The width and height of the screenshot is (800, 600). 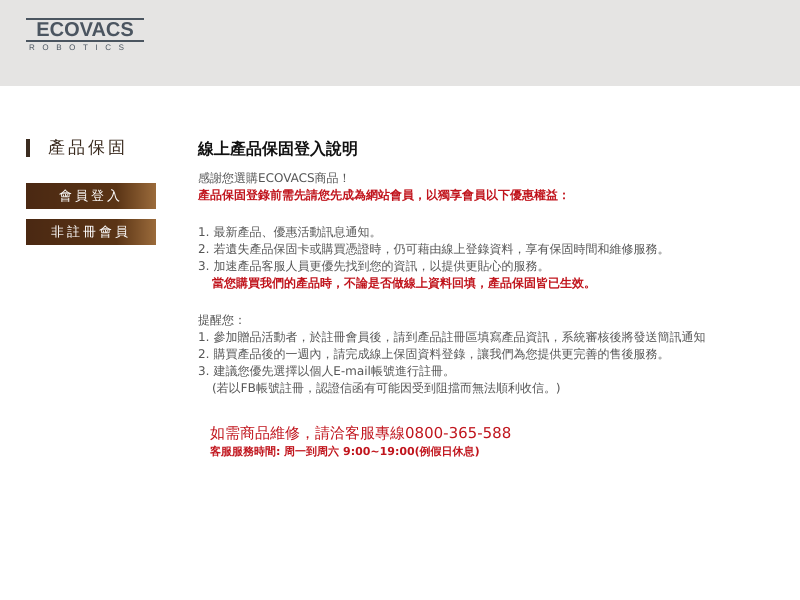 What do you see at coordinates (91, 196) in the screenshot?
I see `sidebar-button: 會員登入` at bounding box center [91, 196].